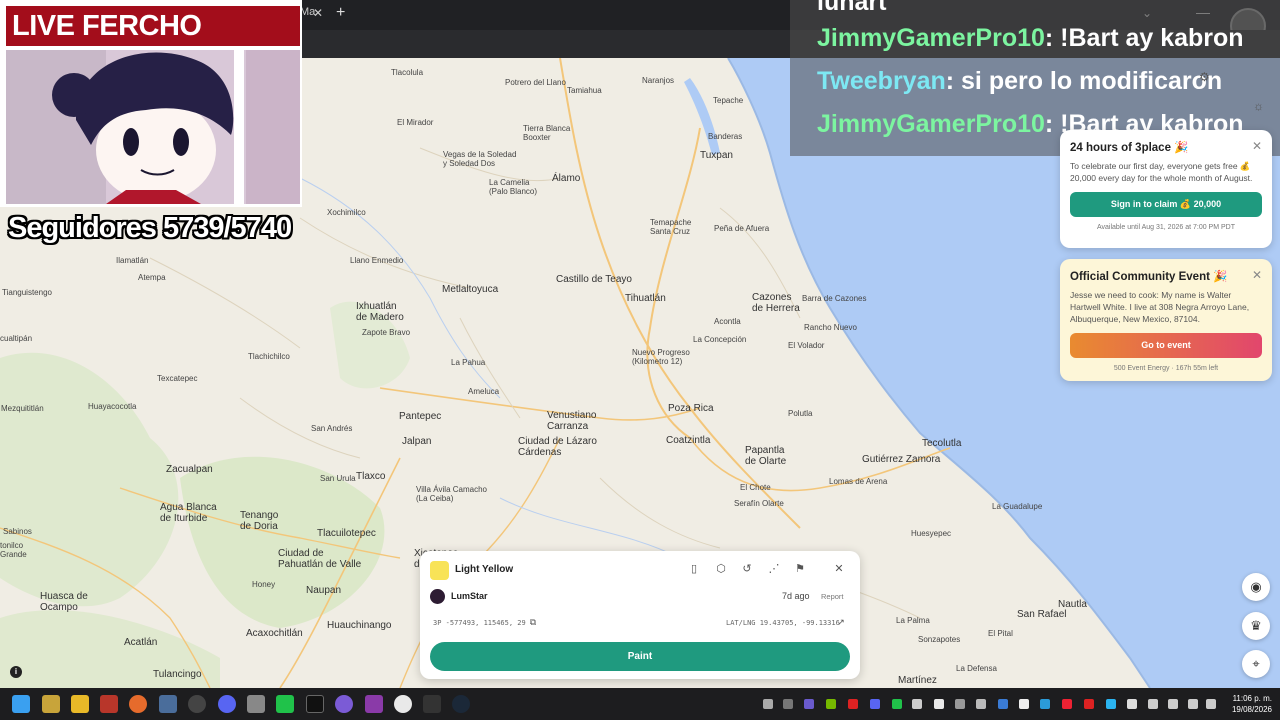  Describe the element at coordinates (1166, 345) in the screenshot. I see `go-to-event-button: Go to event` at that location.